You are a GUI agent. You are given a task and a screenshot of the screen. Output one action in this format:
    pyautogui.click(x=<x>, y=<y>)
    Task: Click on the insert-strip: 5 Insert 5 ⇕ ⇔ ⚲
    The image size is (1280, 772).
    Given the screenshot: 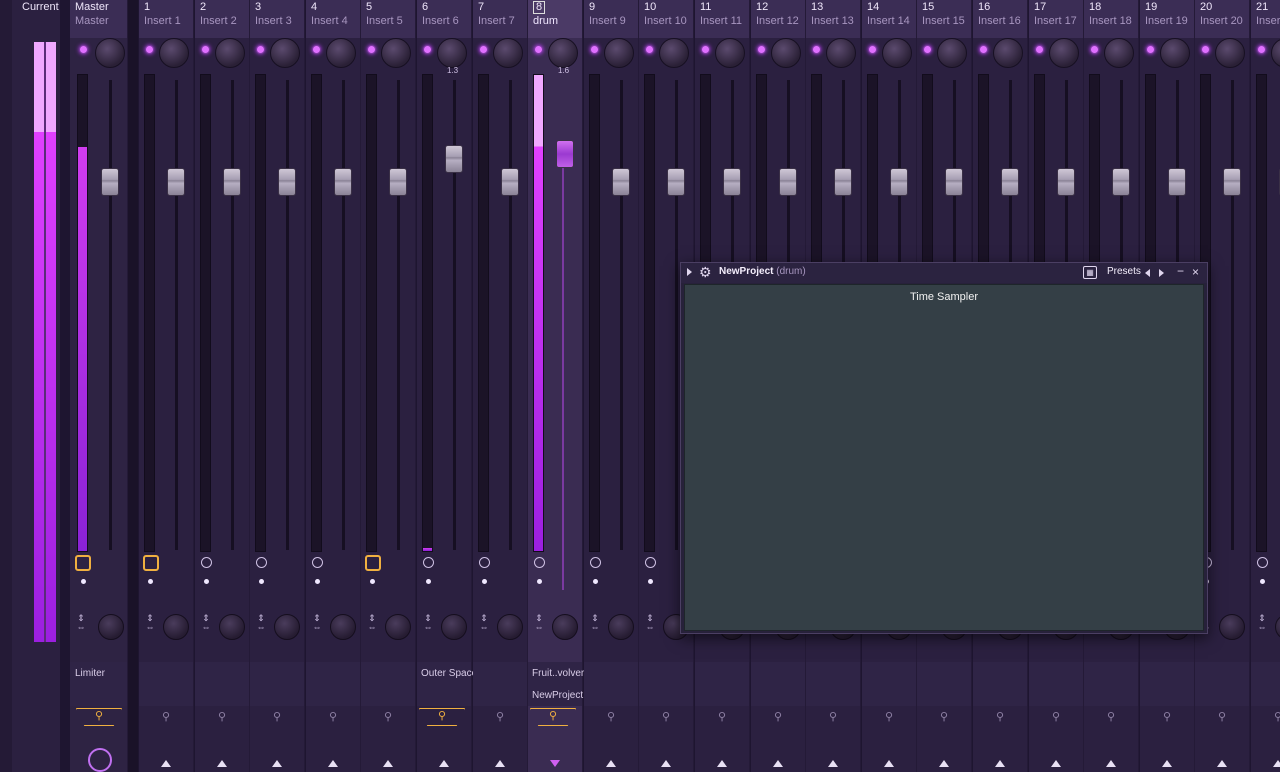 What is the action you would take?
    pyautogui.click(x=388, y=386)
    